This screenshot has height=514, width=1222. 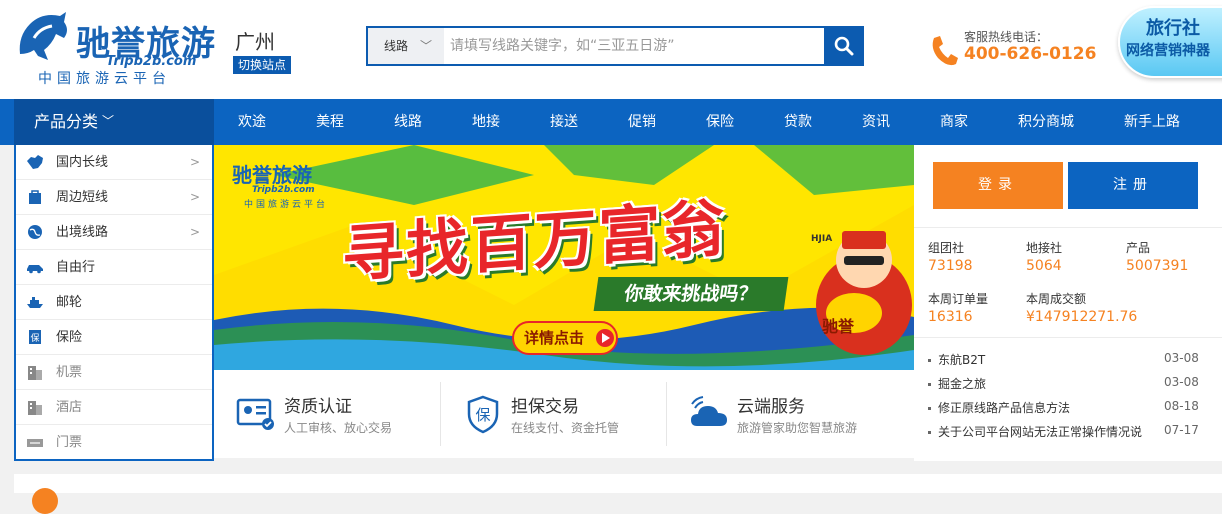 What do you see at coordinates (822, 239) in the screenshot?
I see `banner-character-tag: HJIA` at bounding box center [822, 239].